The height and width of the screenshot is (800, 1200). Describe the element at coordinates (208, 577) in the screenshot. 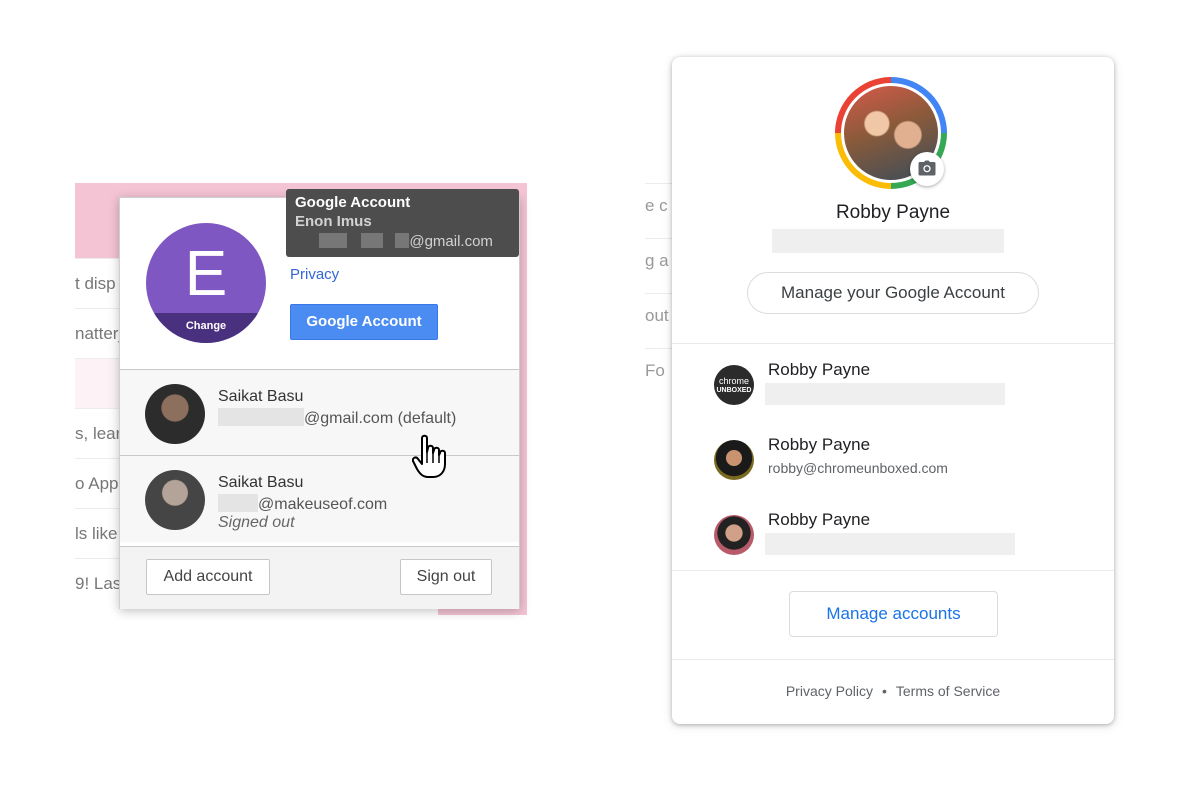

I see `add-account-button: Add account` at that location.